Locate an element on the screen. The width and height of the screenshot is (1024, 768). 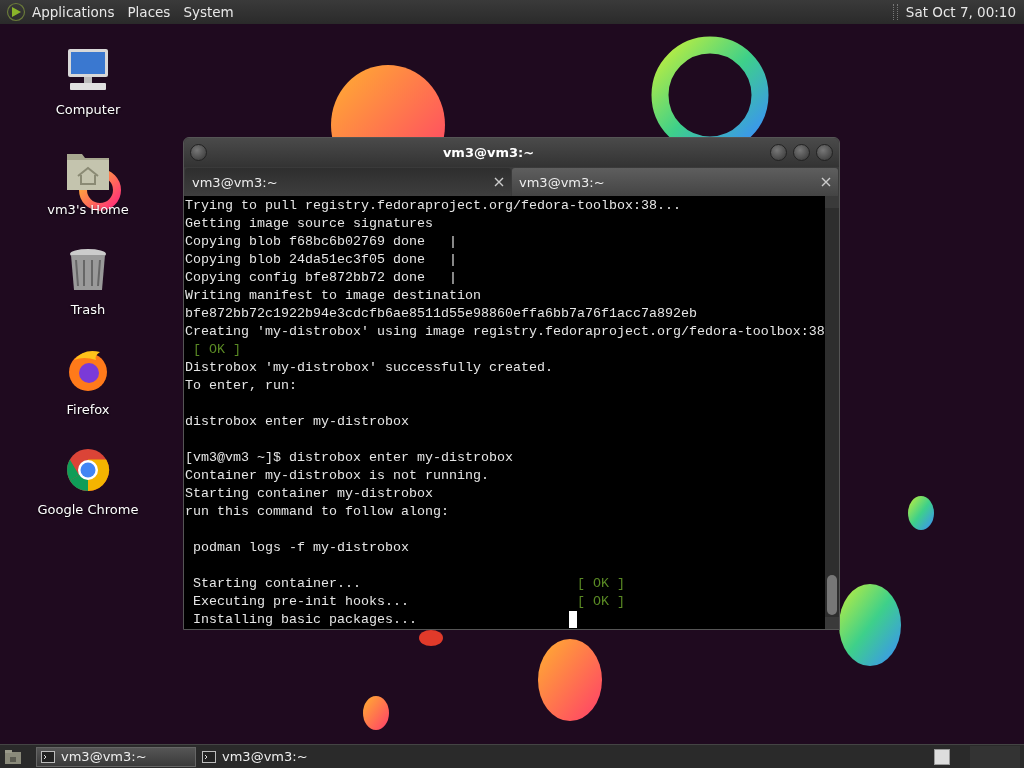
play-logo-icon is located at coordinates (16, 12).